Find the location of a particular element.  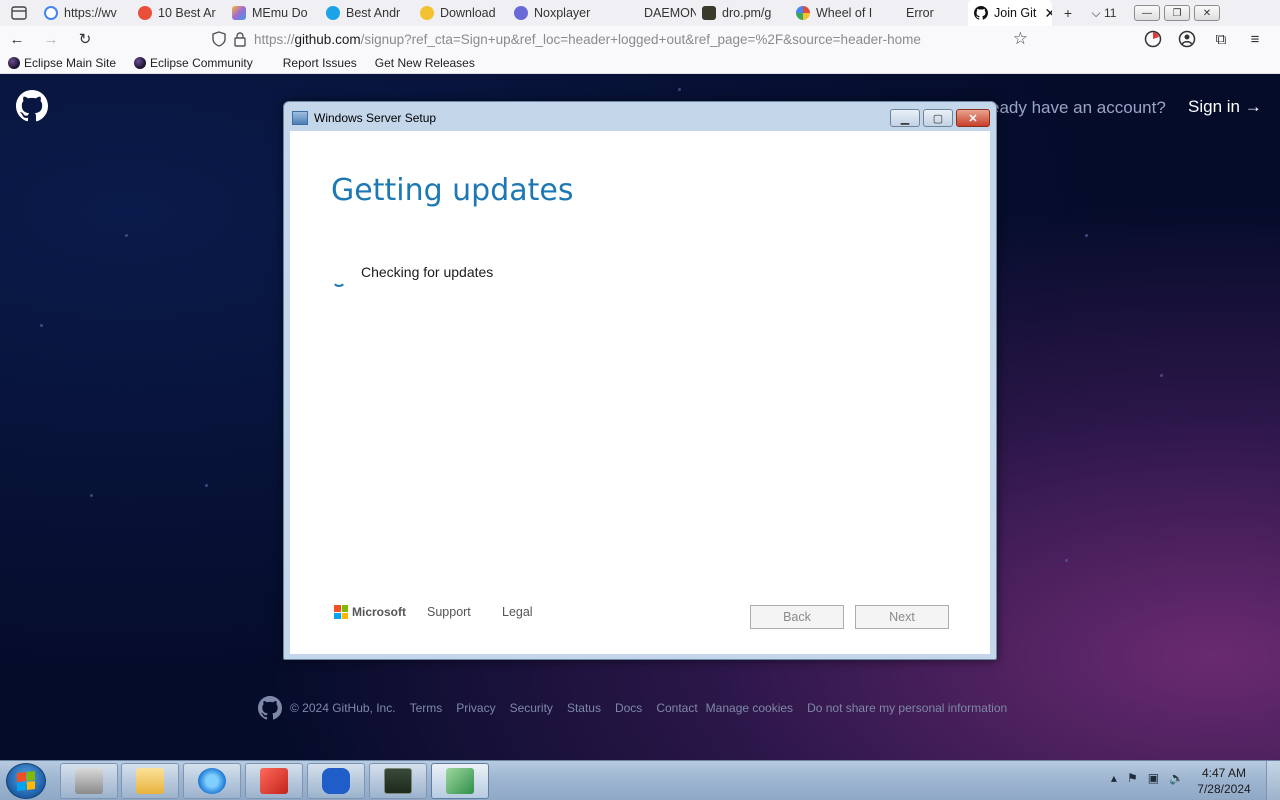

microsoft-logo-icon is located at coordinates (341, 612).